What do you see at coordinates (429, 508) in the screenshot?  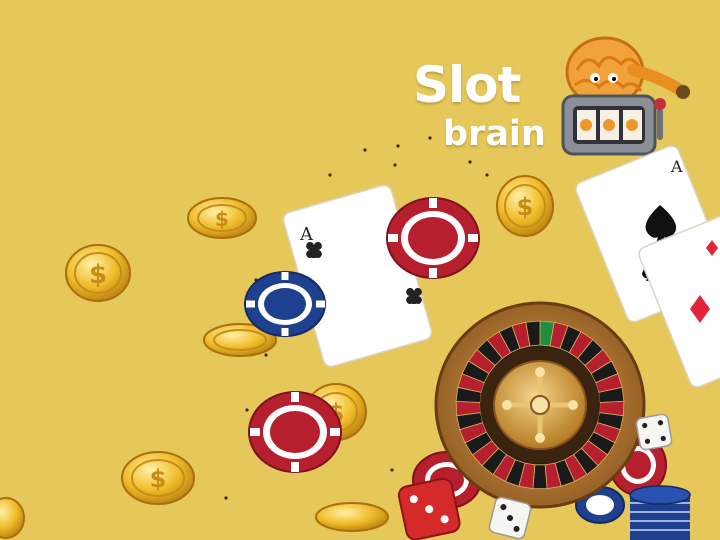 I see `red-die-icon` at bounding box center [429, 508].